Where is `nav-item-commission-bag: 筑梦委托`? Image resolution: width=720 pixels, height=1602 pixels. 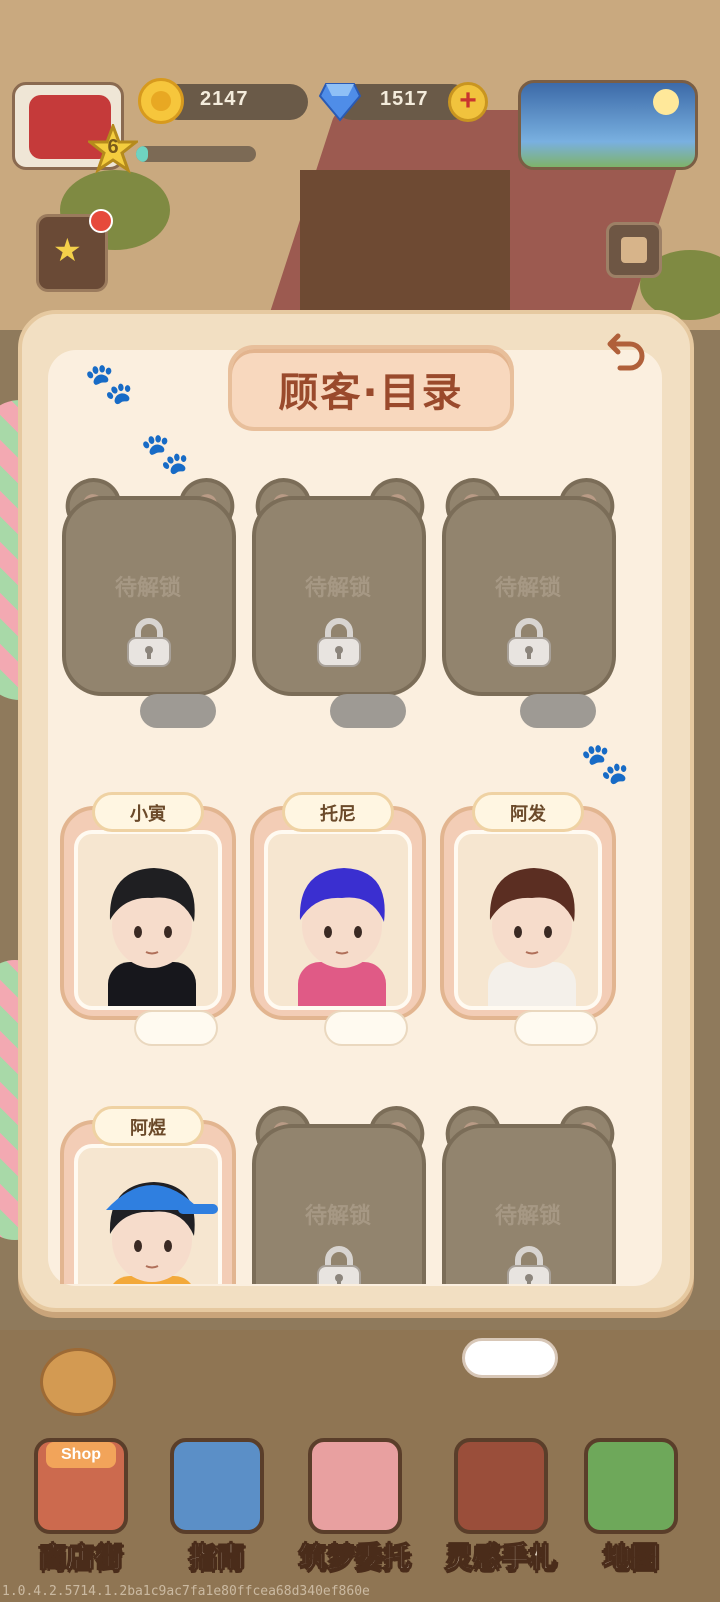
nav-item-commission-bag: 筑梦委托 is located at coordinates (355, 1504).